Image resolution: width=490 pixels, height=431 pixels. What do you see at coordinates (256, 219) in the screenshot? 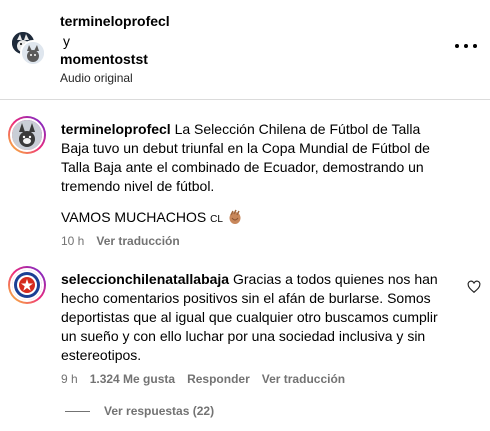
I see `caption-text-2: VAMOS MUCHACHOS CL` at bounding box center [256, 219].